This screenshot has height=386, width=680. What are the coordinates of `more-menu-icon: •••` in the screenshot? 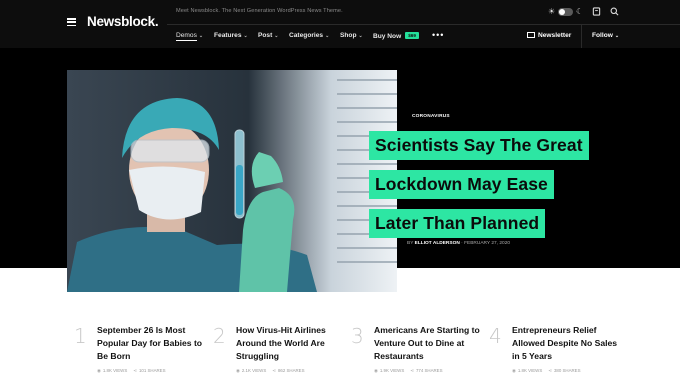 It's located at (438, 35).